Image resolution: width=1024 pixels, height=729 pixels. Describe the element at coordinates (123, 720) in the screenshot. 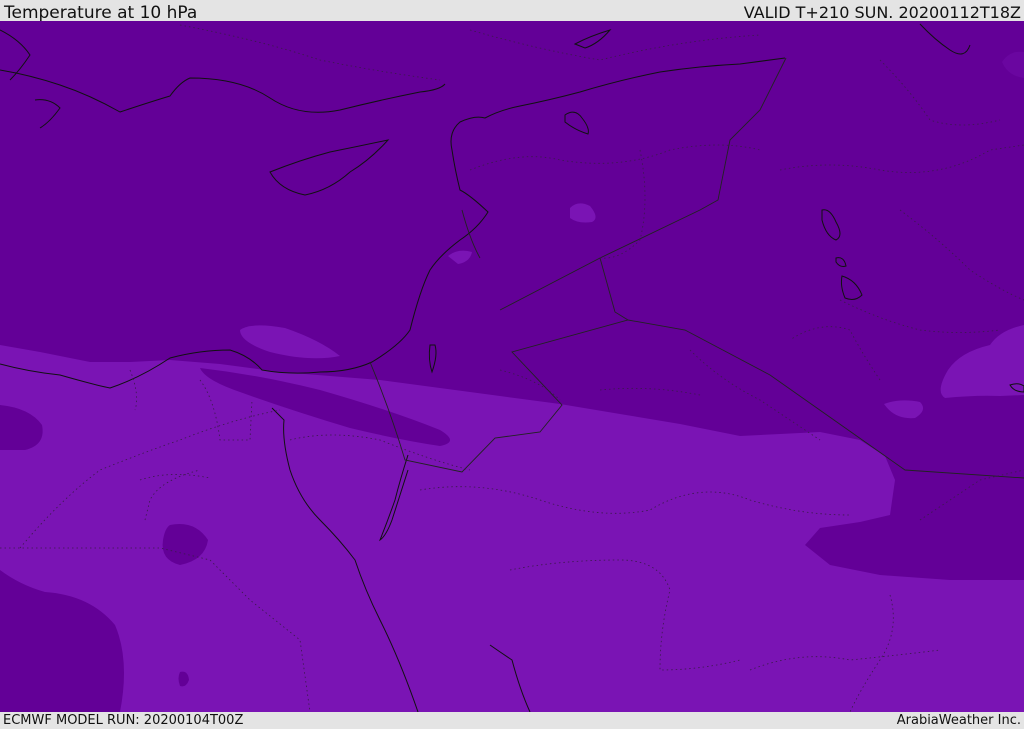

I see `model-run-label: ECMWF MODEL RUN: 20200104T00Z` at that location.